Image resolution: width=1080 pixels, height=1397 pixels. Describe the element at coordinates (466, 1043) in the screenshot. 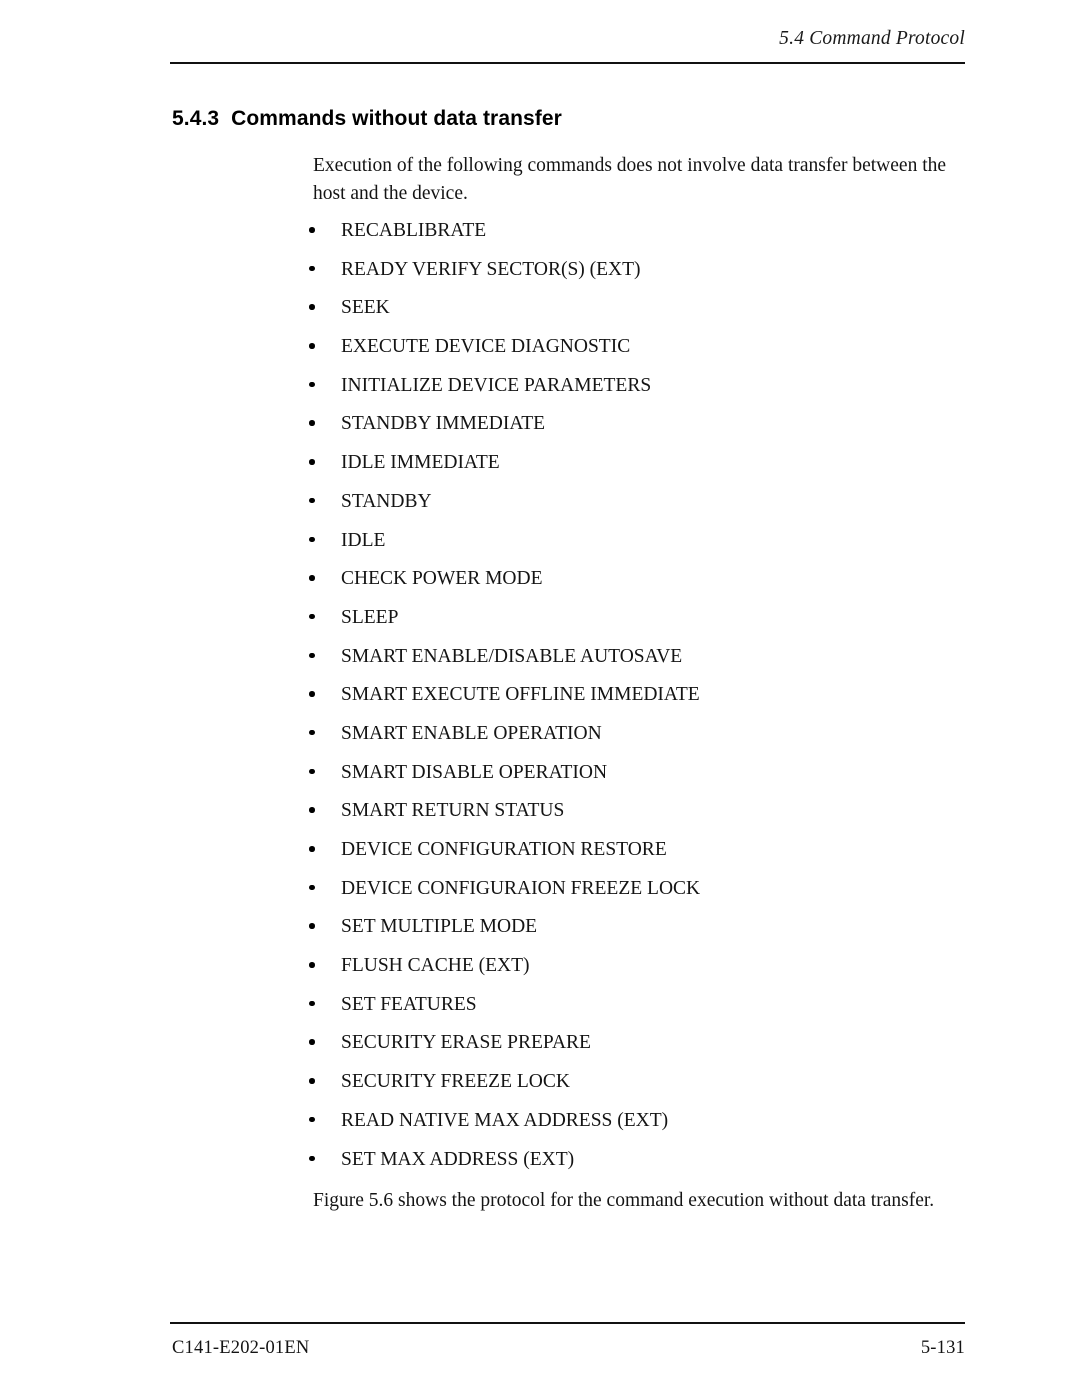

I see `command-name: SECURITY ERASE PREPARE` at that location.